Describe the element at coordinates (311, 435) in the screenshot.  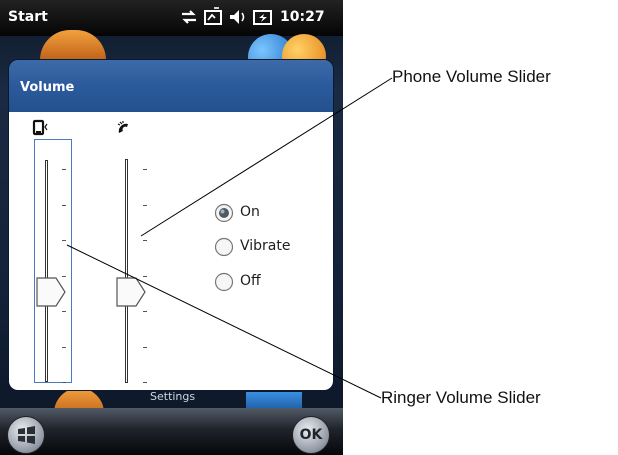
I see `ok-button: OK` at that location.